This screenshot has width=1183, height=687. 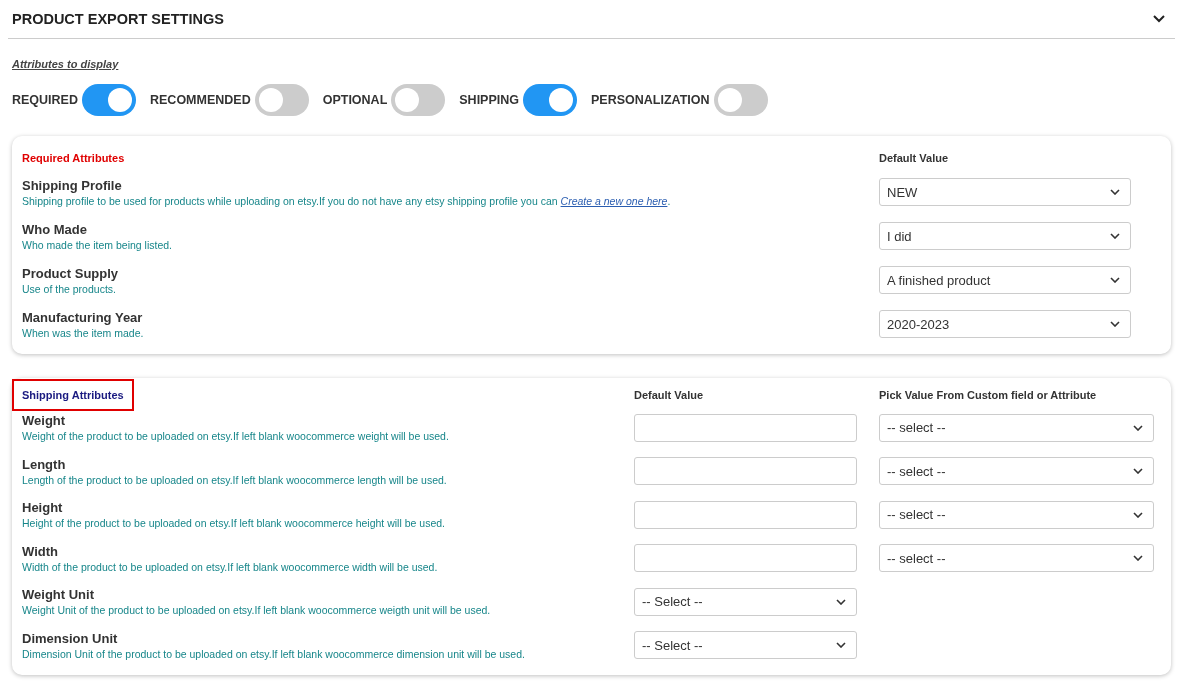 What do you see at coordinates (69, 288) in the screenshot?
I see `attribute-description: Use of the products.` at bounding box center [69, 288].